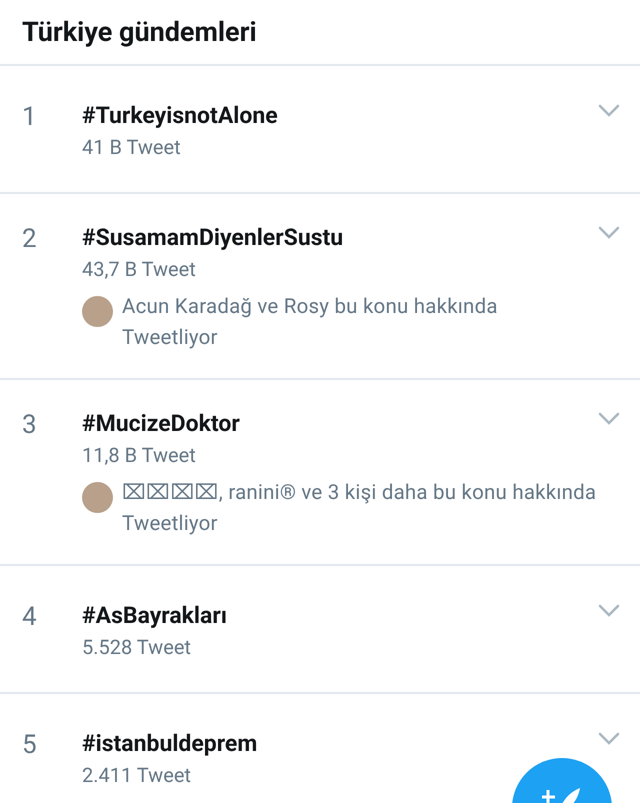 This screenshot has width=640, height=803. What do you see at coordinates (30, 425) in the screenshot?
I see `trend-rank: 3` at bounding box center [30, 425].